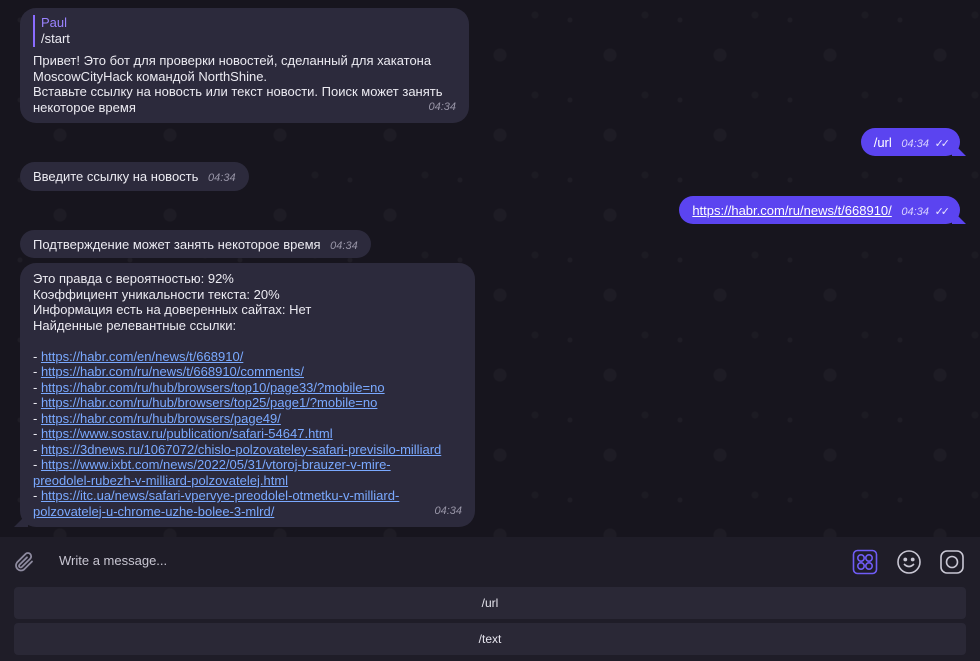 The image size is (980, 661). I want to click on message-line: Коэффициент уникальности текста: 20%, so click(156, 294).